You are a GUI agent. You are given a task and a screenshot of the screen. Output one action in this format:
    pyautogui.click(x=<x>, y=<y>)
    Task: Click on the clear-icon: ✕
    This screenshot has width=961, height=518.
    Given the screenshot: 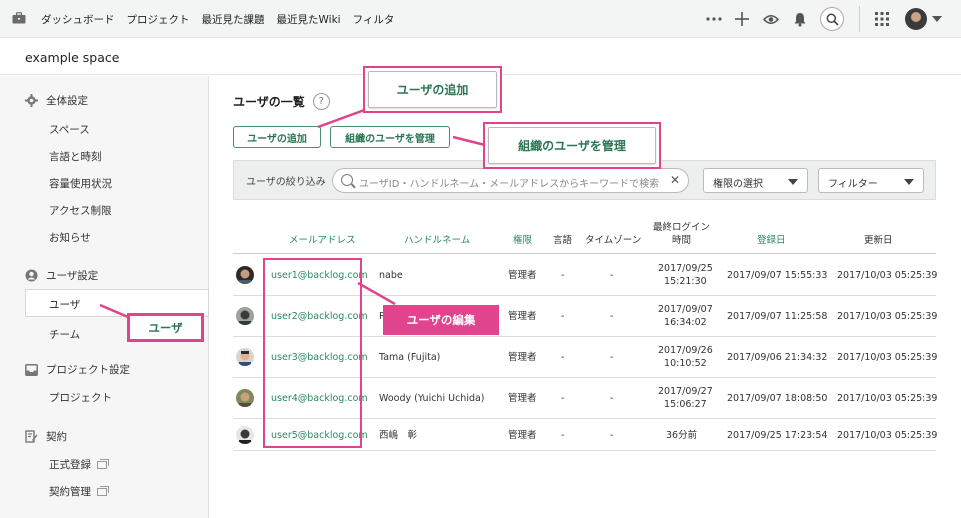 What is the action you would take?
    pyautogui.click(x=675, y=180)
    